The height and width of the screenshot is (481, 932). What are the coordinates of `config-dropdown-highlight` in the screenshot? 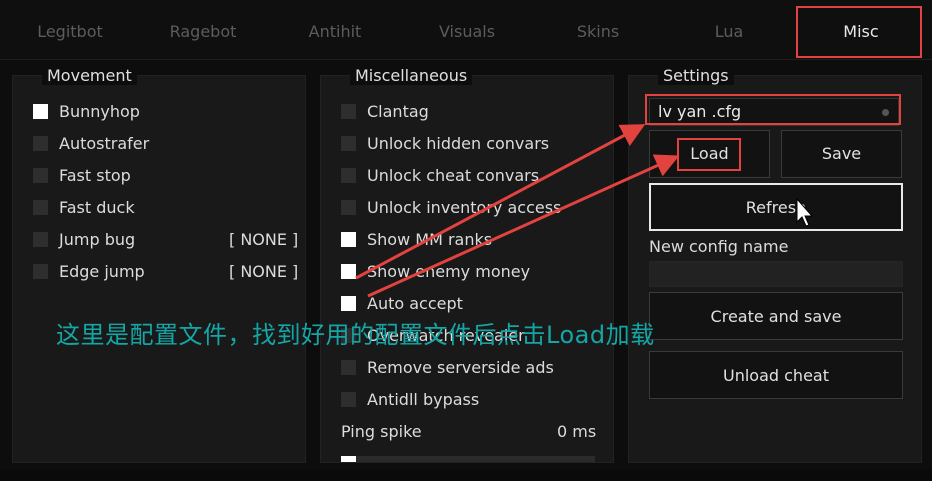 It's located at (773, 109).